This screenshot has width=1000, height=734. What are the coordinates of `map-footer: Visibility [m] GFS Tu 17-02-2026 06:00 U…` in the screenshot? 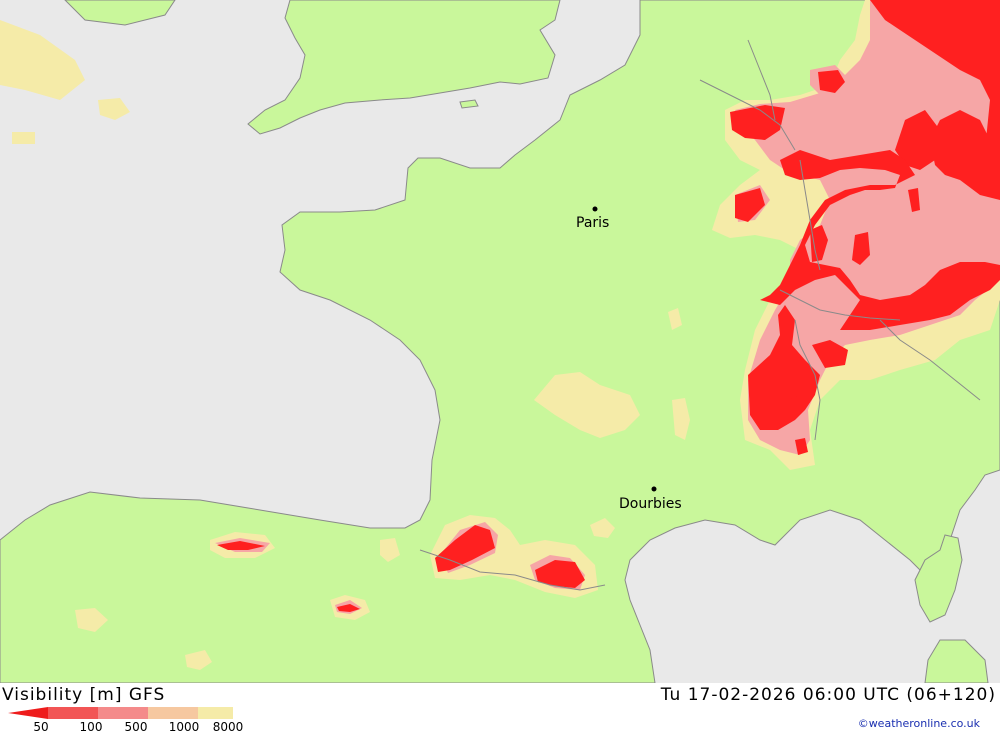 It's located at (500, 708).